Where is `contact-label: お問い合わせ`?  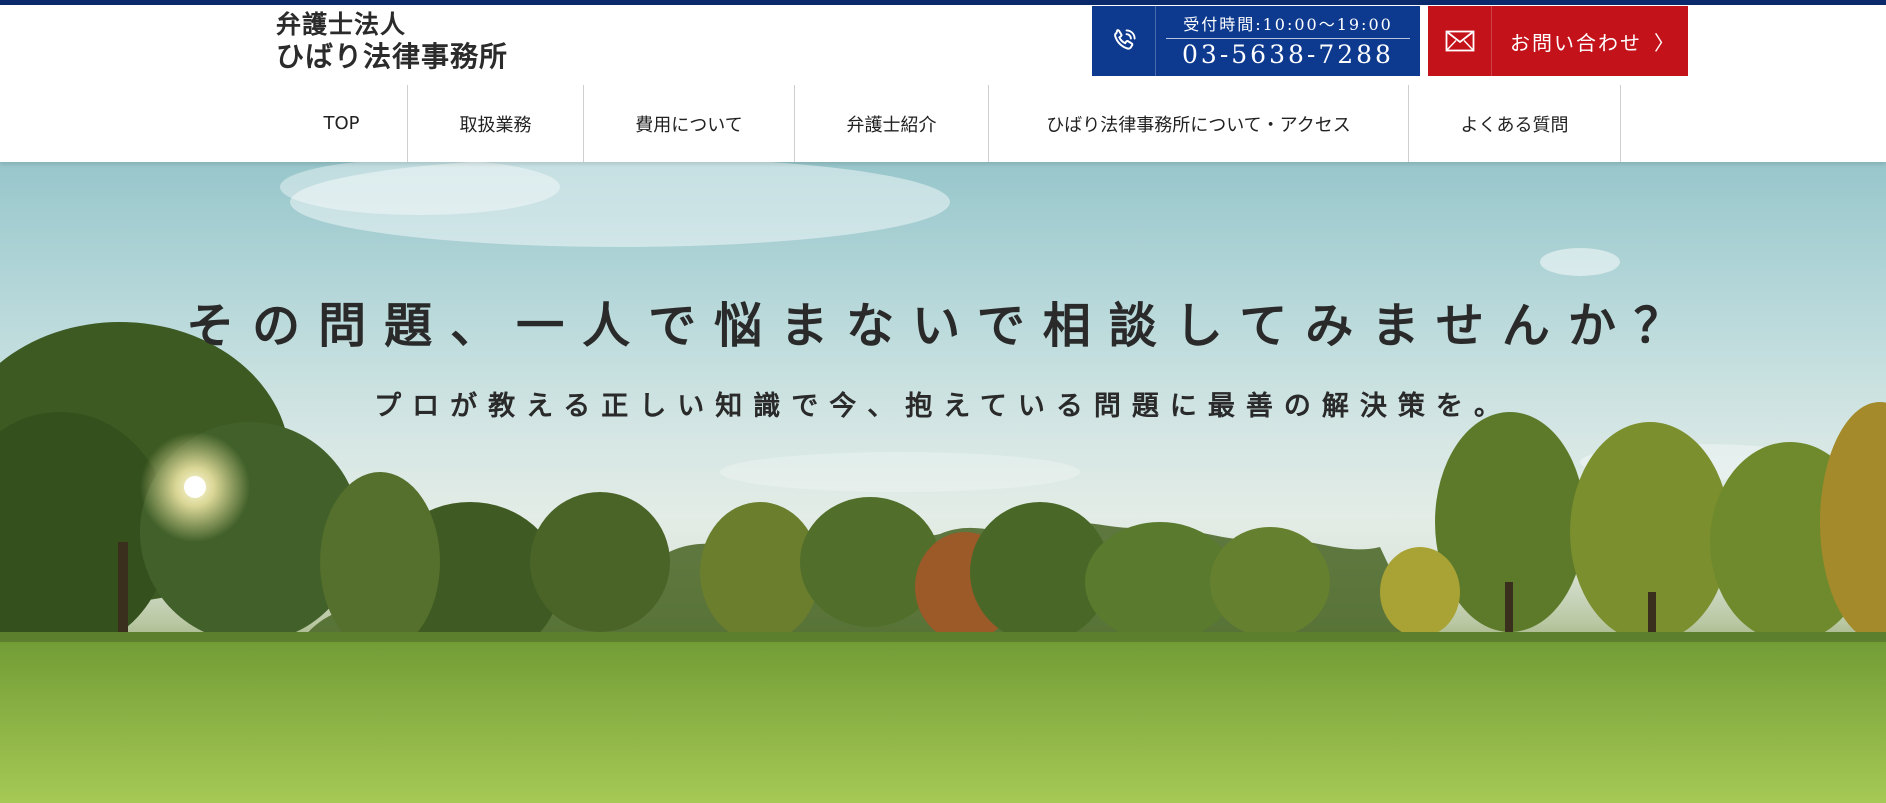
contact-label: お問い合わせ is located at coordinates (1576, 42).